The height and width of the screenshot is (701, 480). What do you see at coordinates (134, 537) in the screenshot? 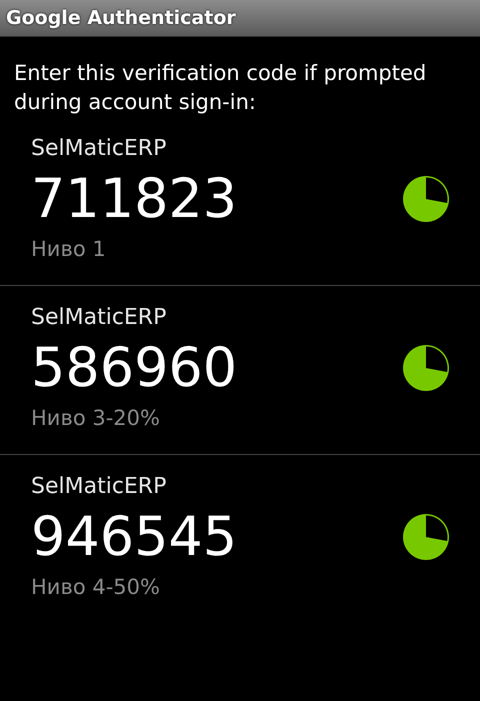
I see `verification-code: 946545` at bounding box center [134, 537].